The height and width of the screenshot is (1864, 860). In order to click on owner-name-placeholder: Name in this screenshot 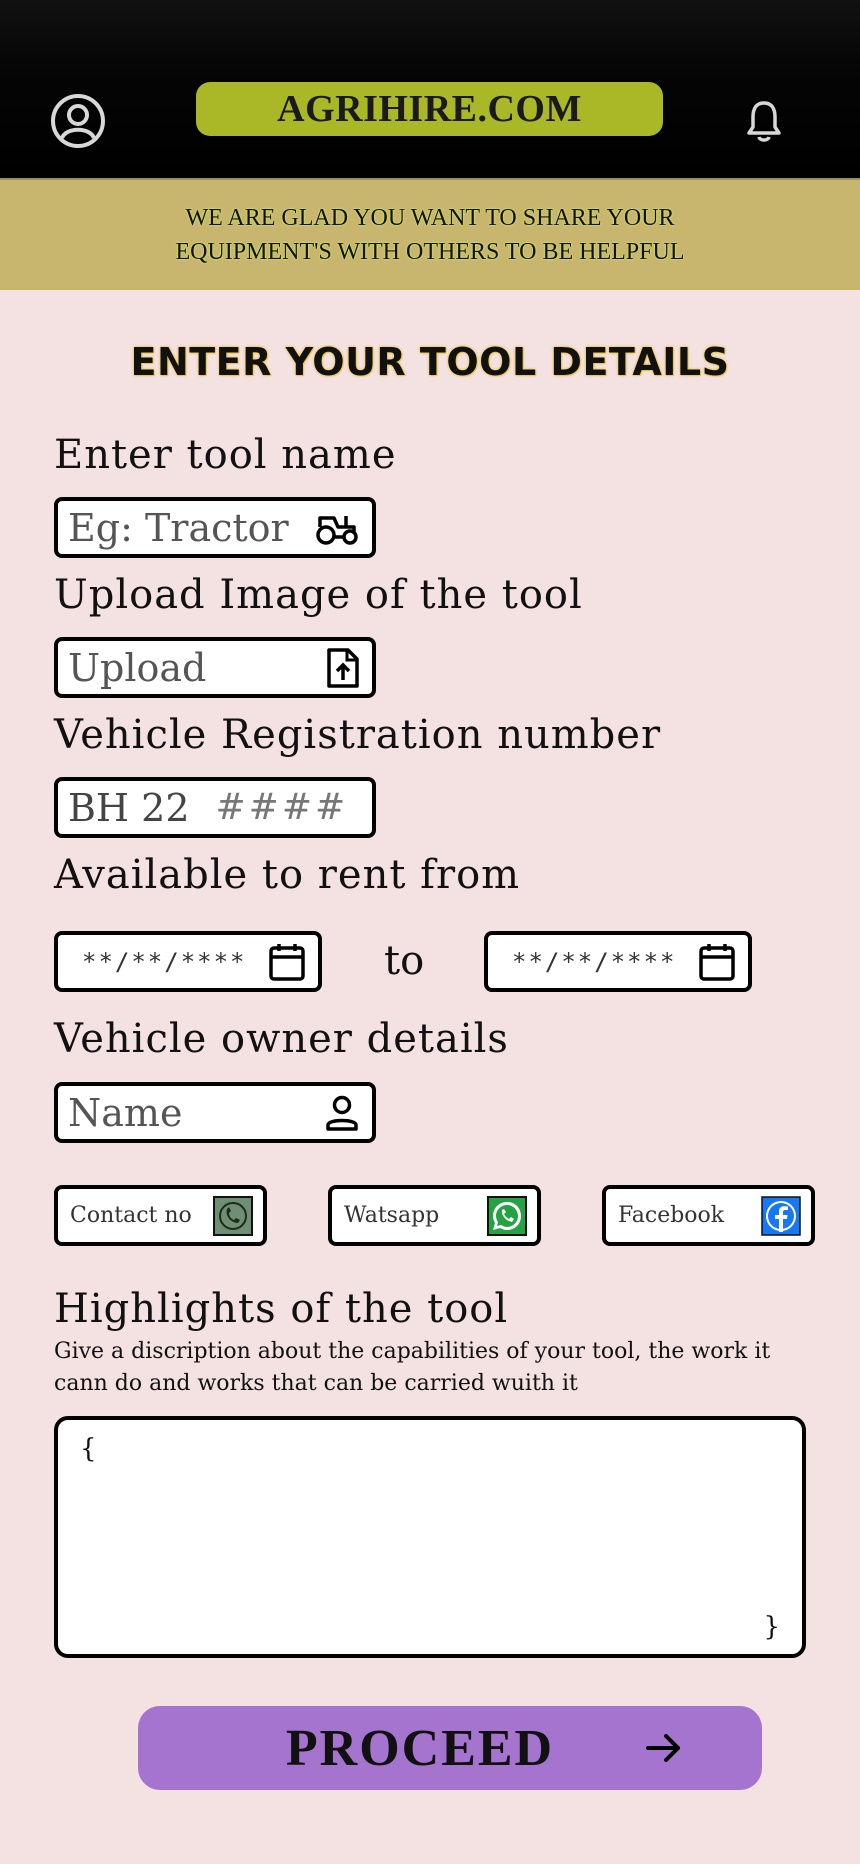, I will do `click(125, 1112)`.